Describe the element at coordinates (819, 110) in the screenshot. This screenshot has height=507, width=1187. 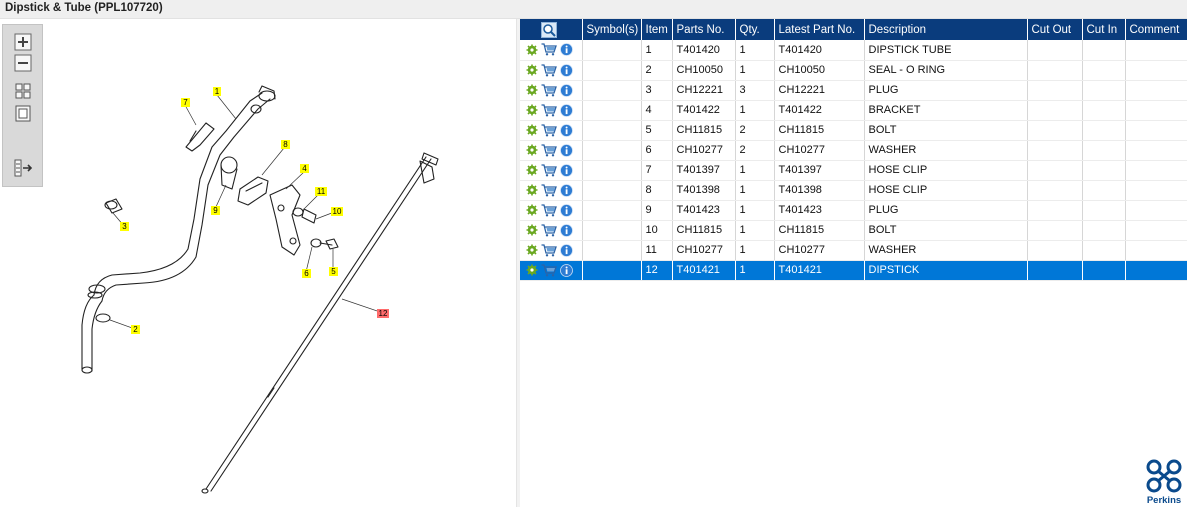
I see `latest-part-no-cell: T401422` at that location.